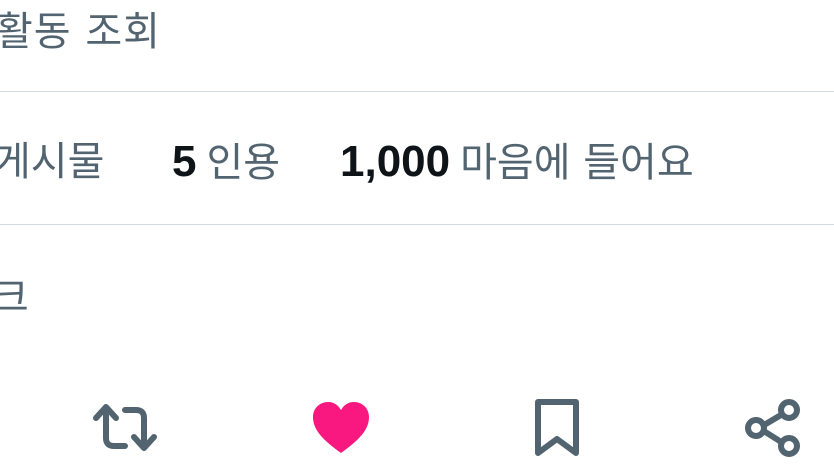  I want to click on bookmark-button, so click(557, 428).